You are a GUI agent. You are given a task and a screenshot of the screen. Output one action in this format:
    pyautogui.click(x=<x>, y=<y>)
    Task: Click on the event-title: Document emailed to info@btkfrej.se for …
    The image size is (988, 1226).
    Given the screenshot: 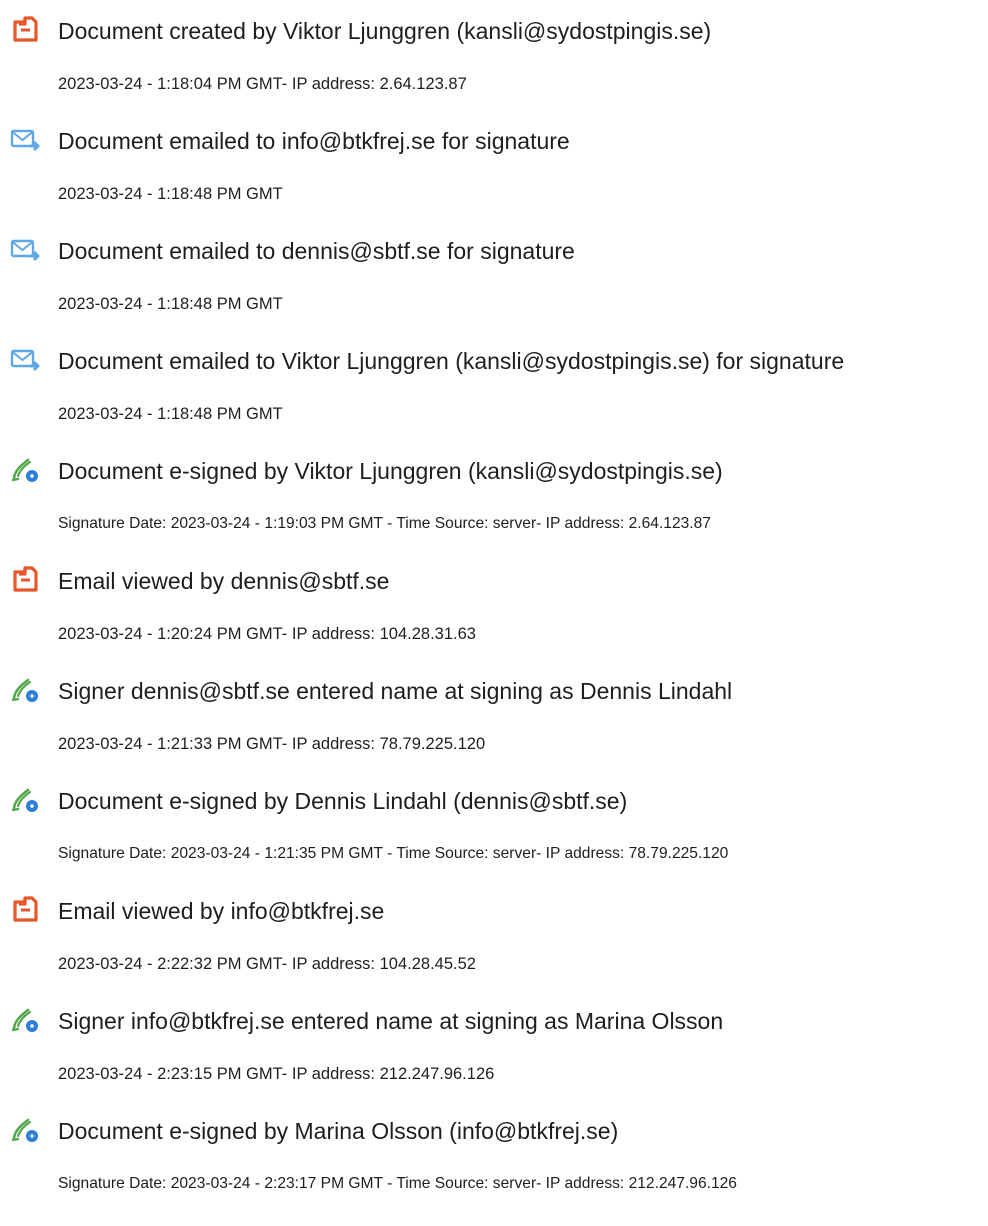 What is the action you would take?
    pyautogui.click(x=314, y=141)
    